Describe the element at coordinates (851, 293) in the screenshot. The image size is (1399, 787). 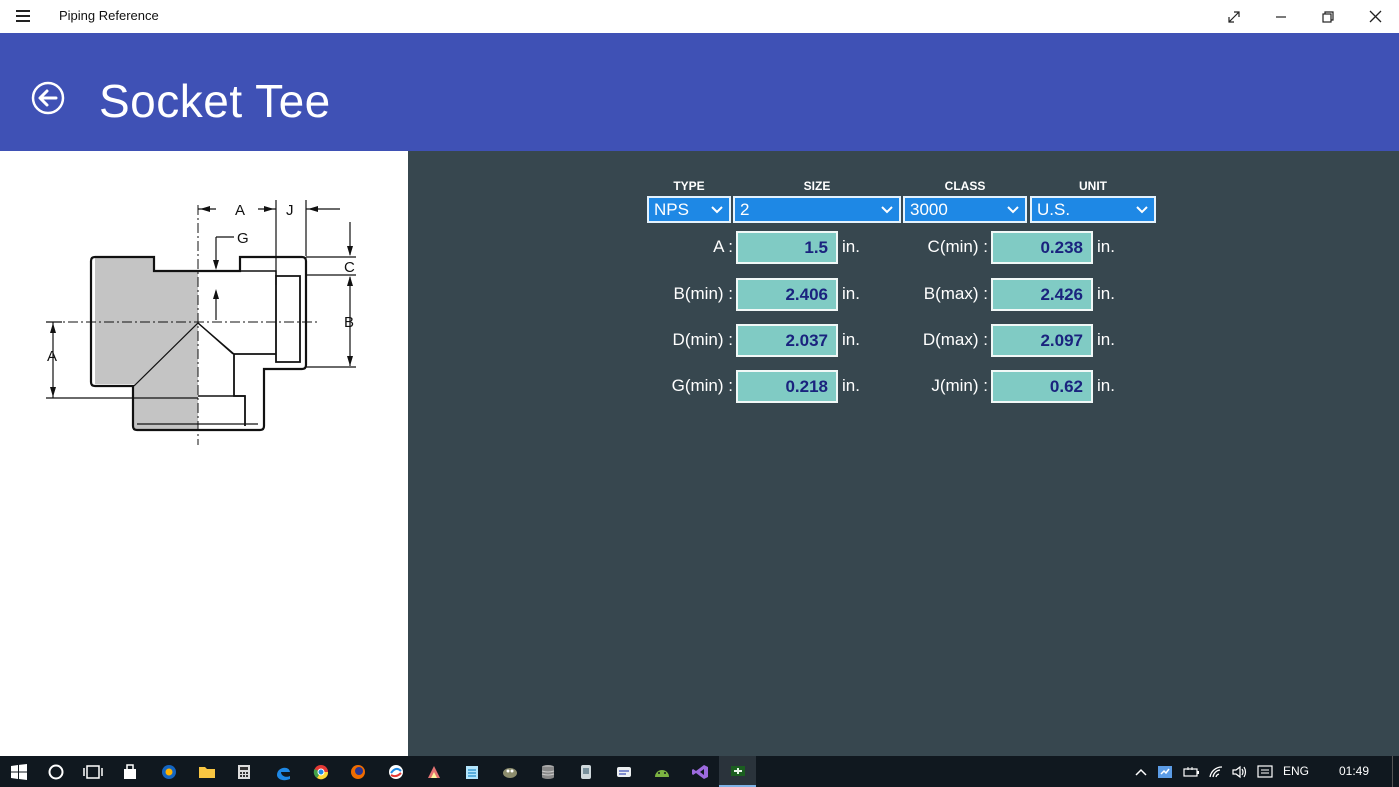
I see `dim-unit-b-min: in.` at that location.